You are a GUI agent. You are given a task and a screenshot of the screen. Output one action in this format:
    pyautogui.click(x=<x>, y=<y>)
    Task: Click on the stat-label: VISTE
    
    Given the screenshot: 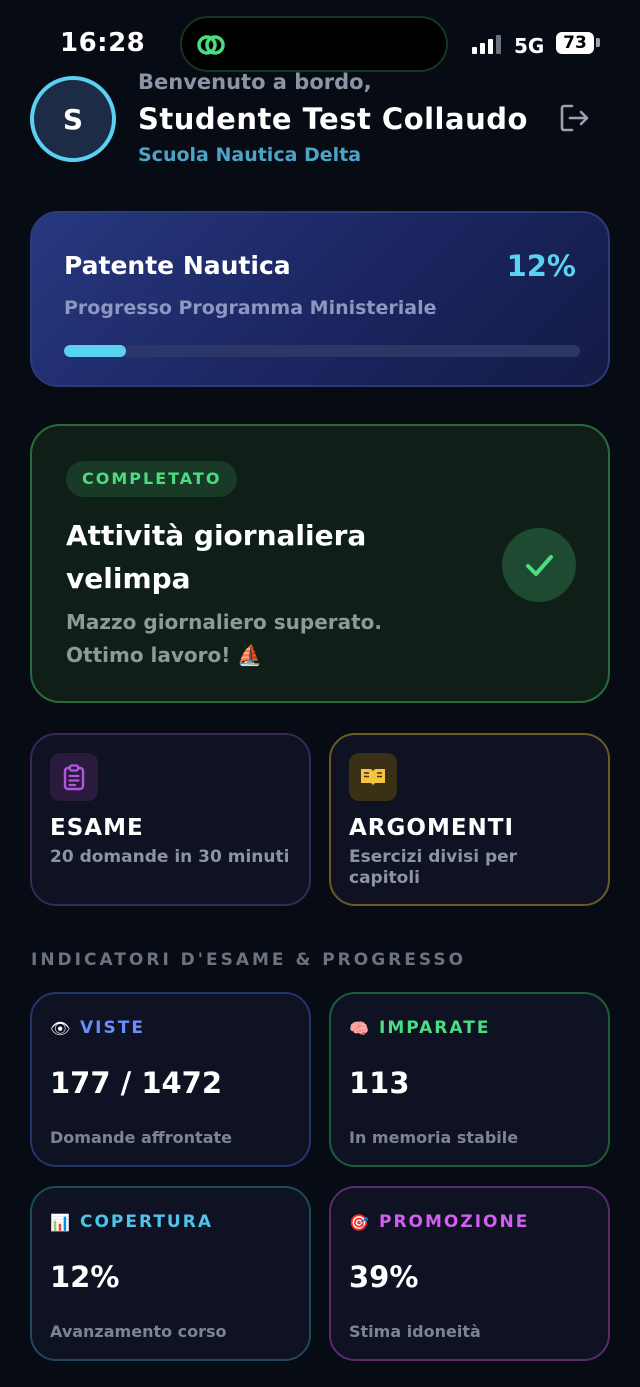 What is the action you would take?
    pyautogui.click(x=112, y=1028)
    